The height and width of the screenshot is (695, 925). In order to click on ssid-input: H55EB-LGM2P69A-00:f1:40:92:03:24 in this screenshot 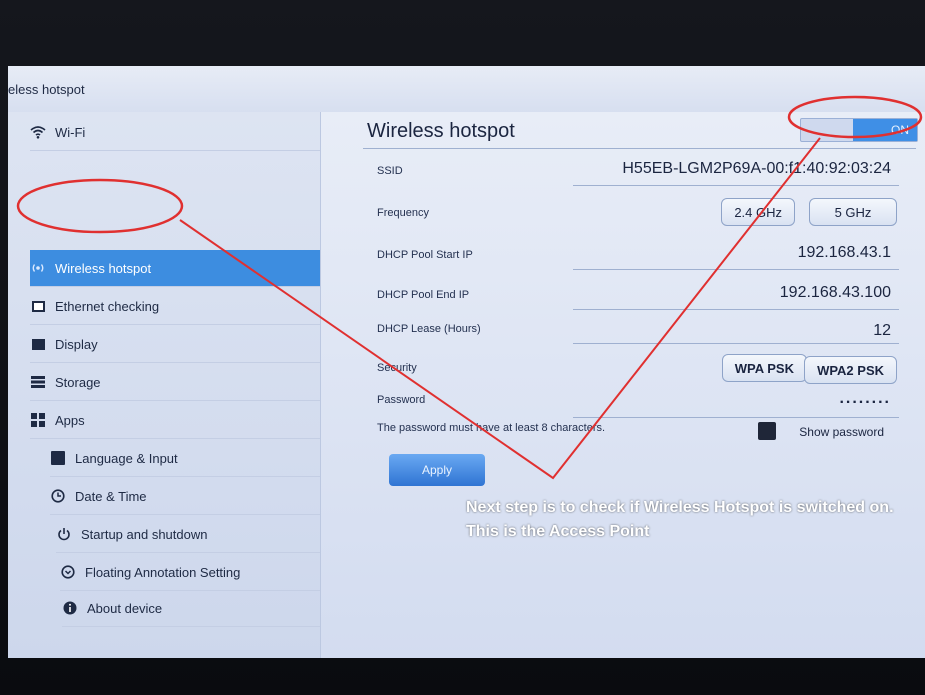, I will do `click(756, 169)`.